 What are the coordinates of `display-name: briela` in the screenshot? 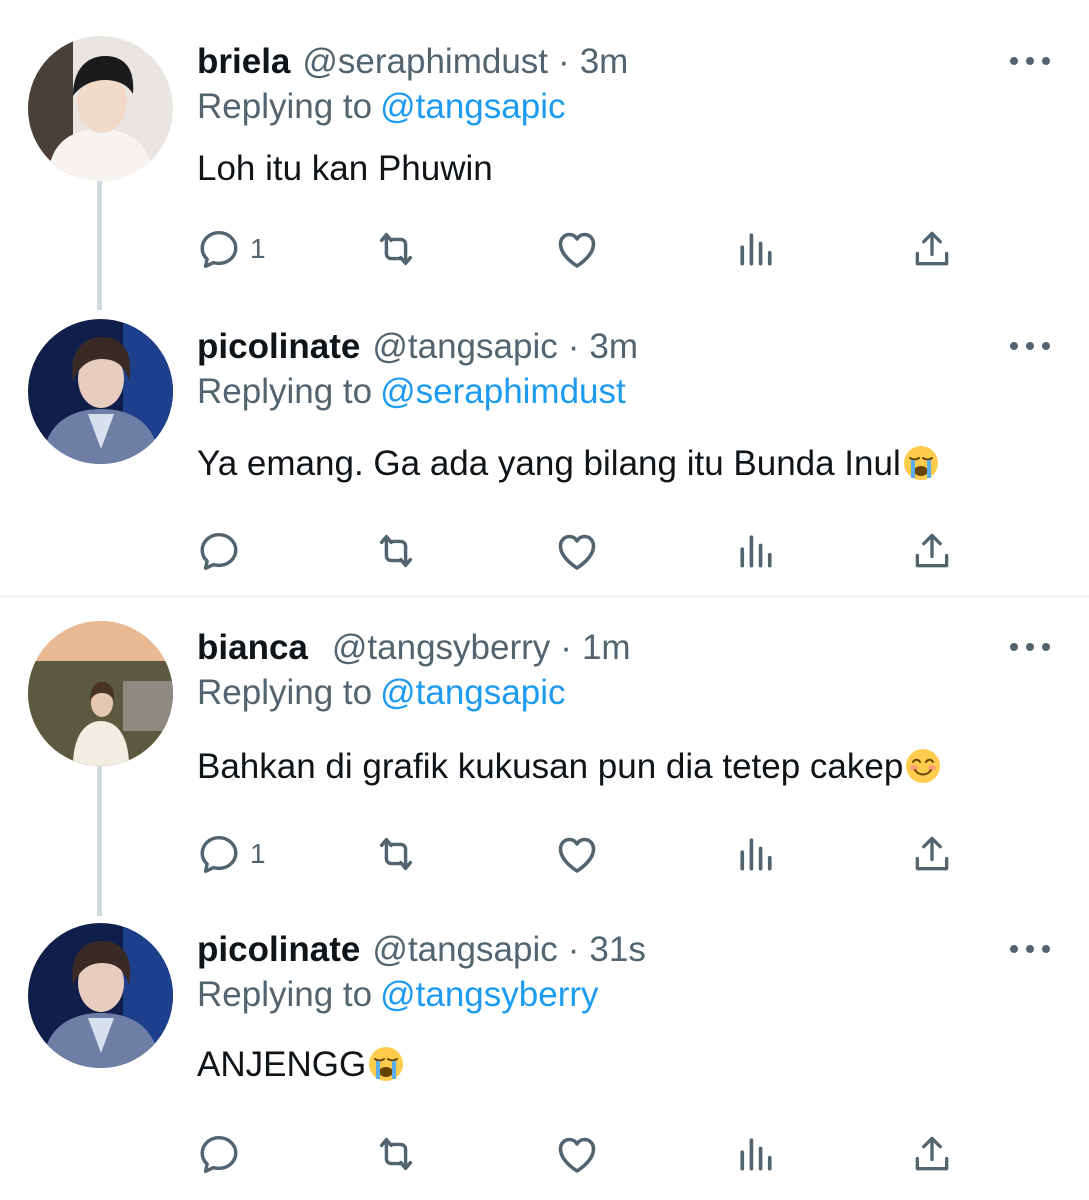 It's located at (243, 62).